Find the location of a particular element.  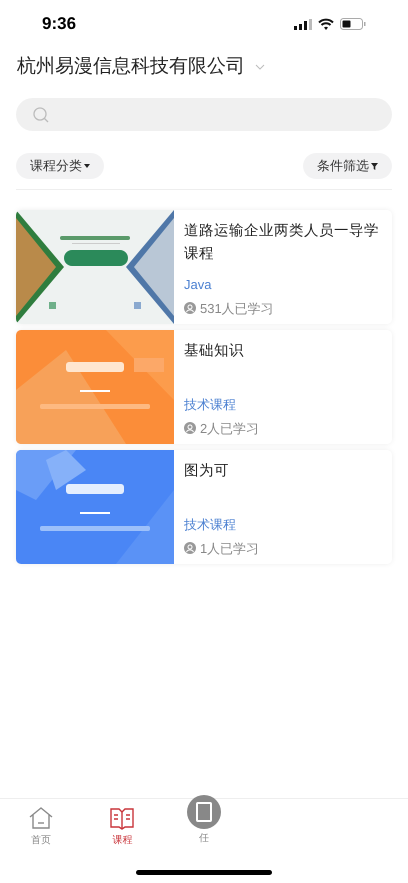

company-title: 杭州易漫信息科技有限公司 is located at coordinates (131, 66).